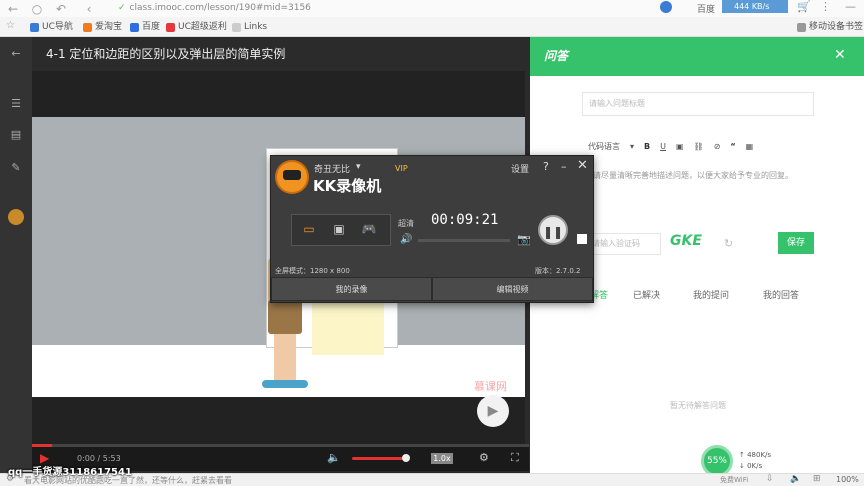  I want to click on minimize-icon: —, so click(850, 6).